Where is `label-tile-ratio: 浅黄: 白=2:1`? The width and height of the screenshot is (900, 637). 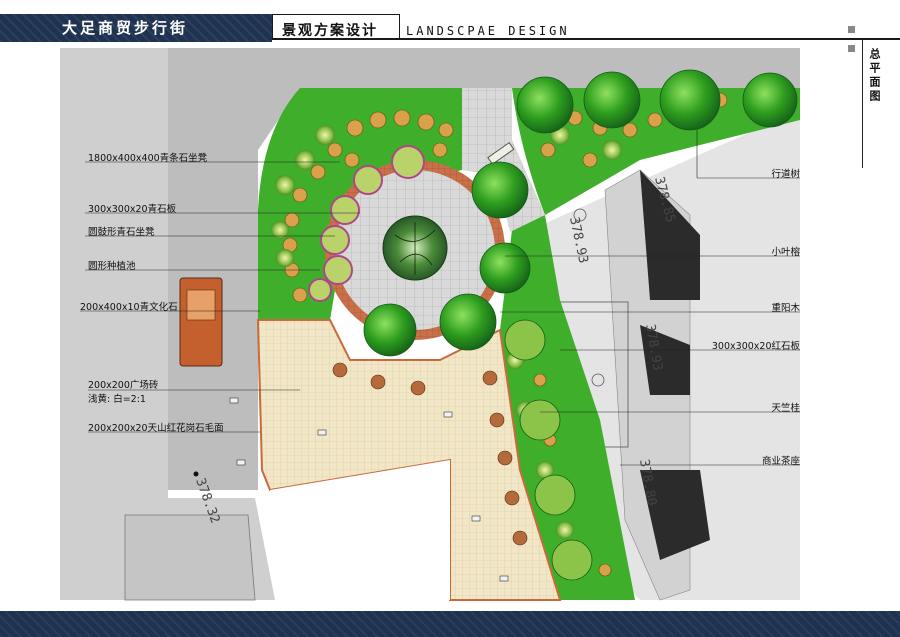 label-tile-ratio: 浅黄: 白=2:1 is located at coordinates (117, 399).